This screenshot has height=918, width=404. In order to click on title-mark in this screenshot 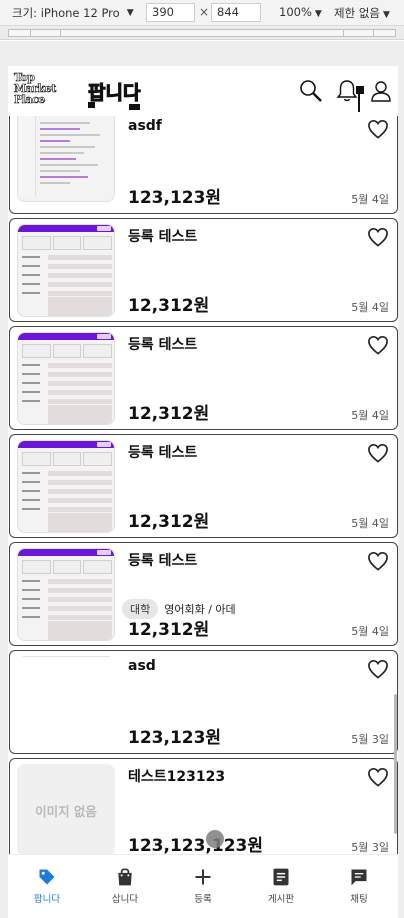, I will do `click(134, 107)`.